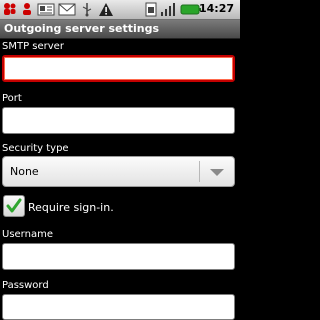 The width and height of the screenshot is (320, 320). What do you see at coordinates (151, 9) in the screenshot?
I see `sim-icon` at bounding box center [151, 9].